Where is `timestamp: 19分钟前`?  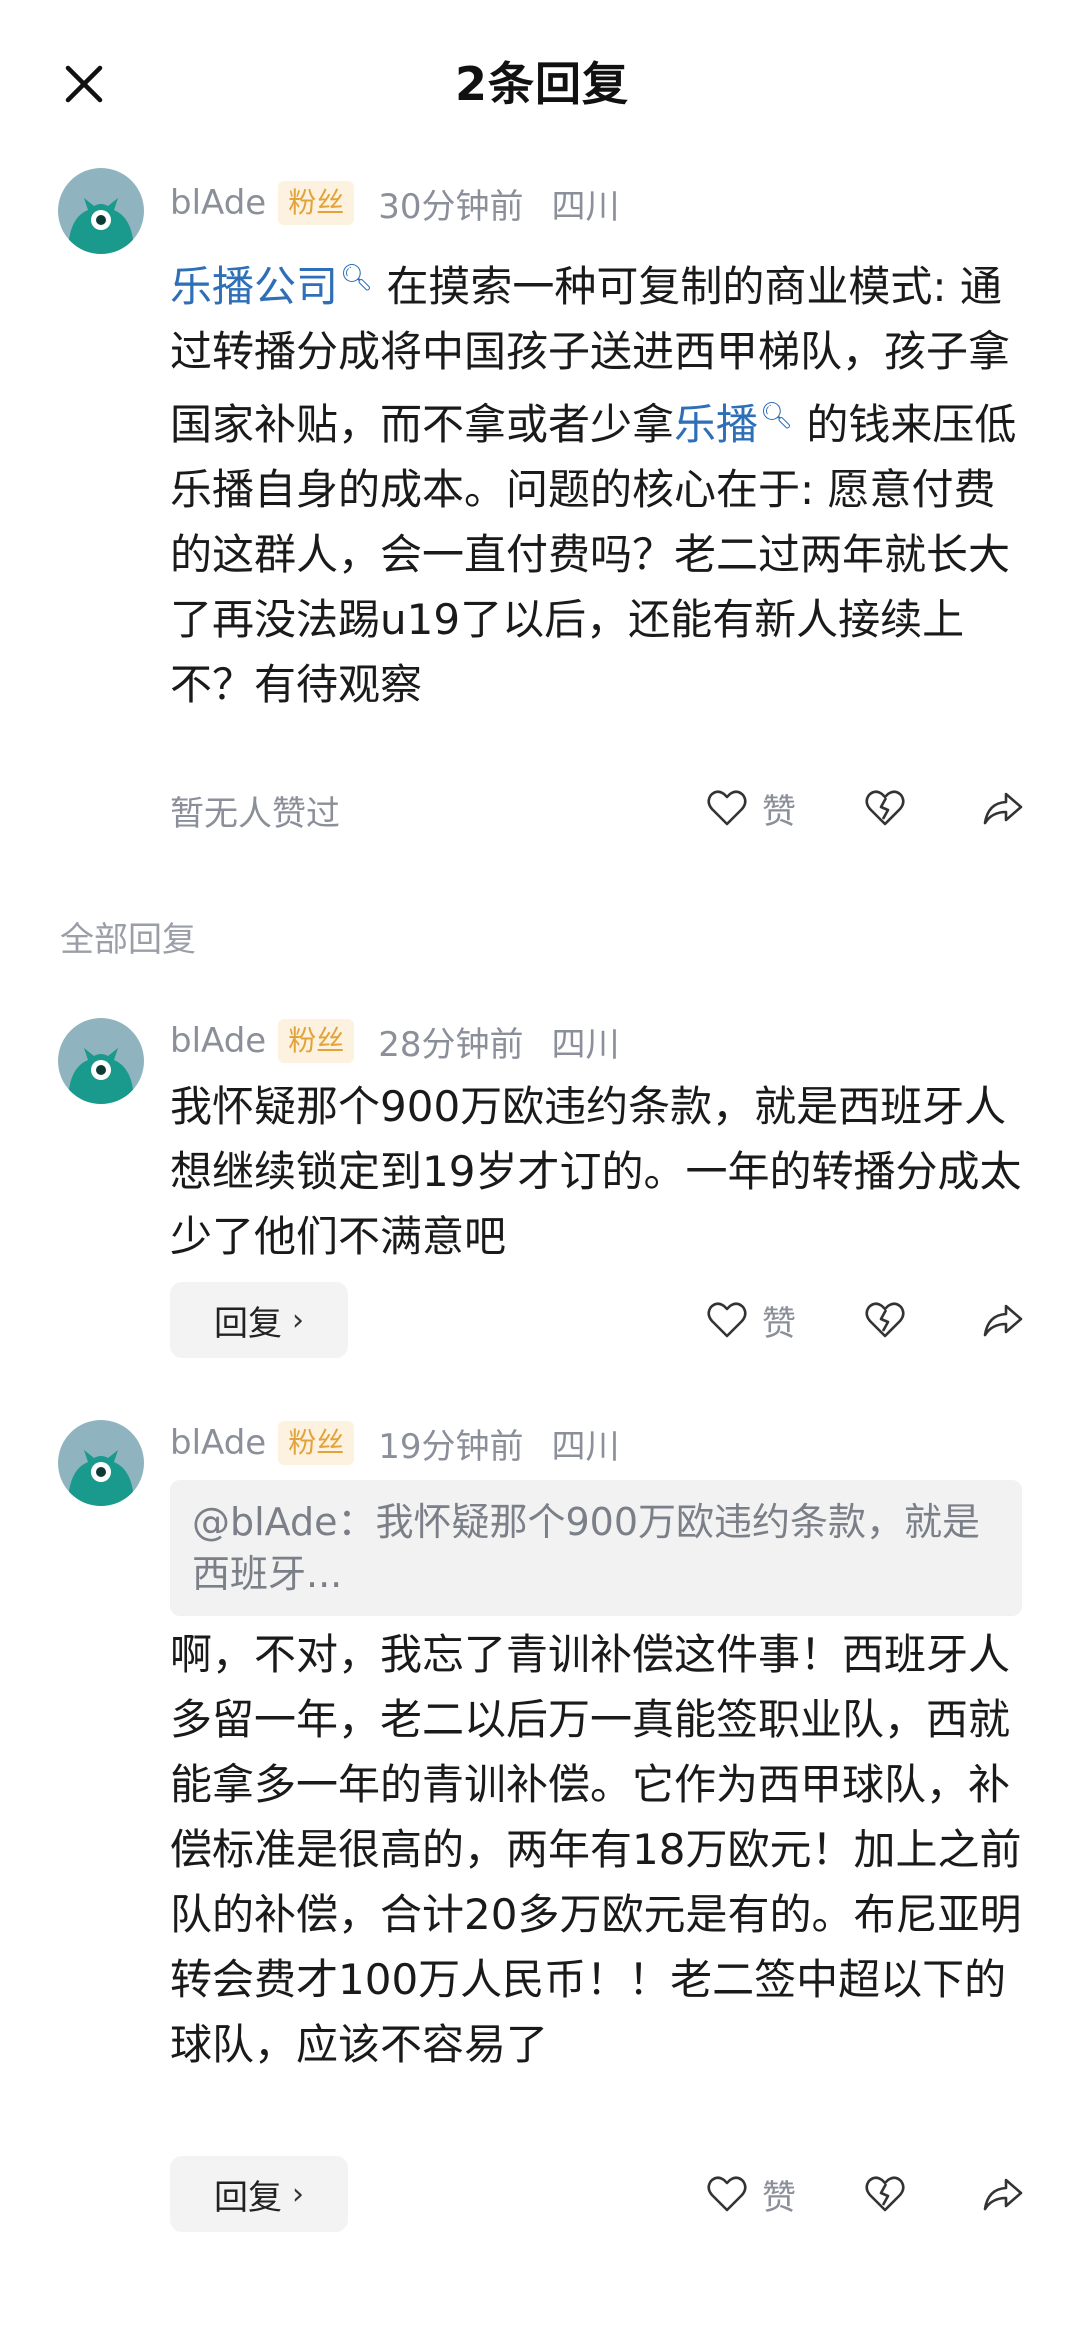
timestamp: 19分钟前 is located at coordinates (451, 1446).